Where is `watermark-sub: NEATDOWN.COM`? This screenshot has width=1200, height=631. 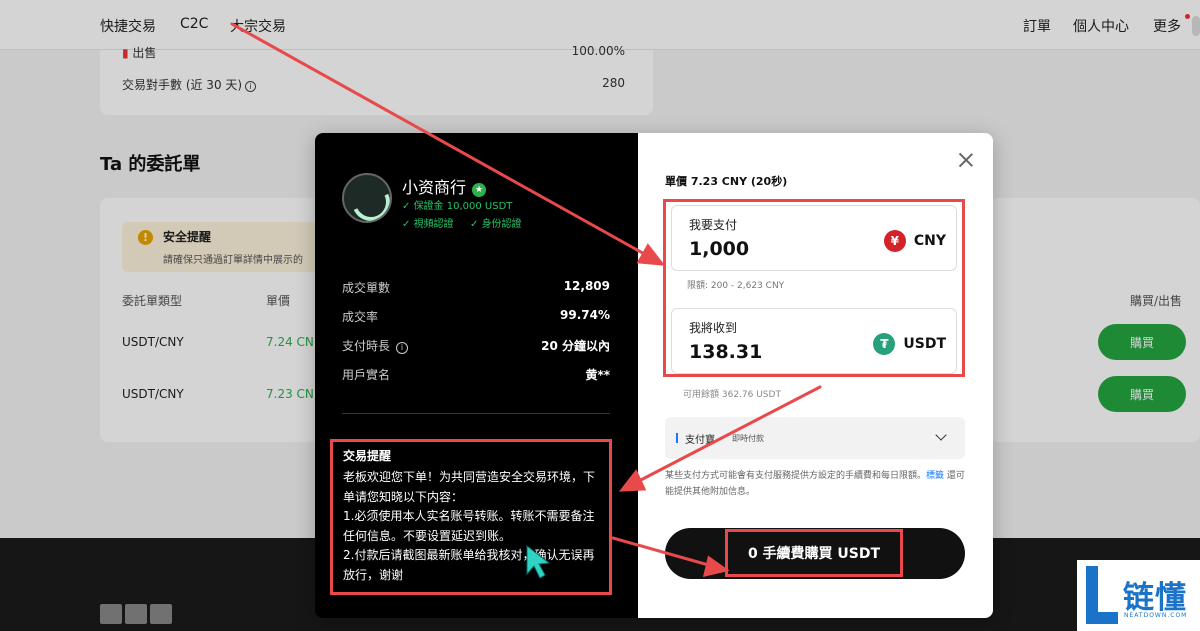 watermark-sub: NEATDOWN.COM is located at coordinates (1156, 615).